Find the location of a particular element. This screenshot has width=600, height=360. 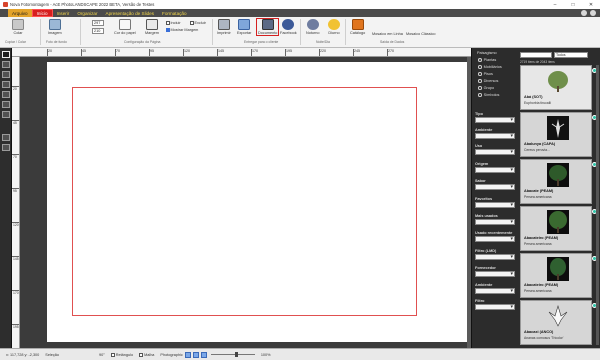

export-icon is located at coordinates (244, 24).